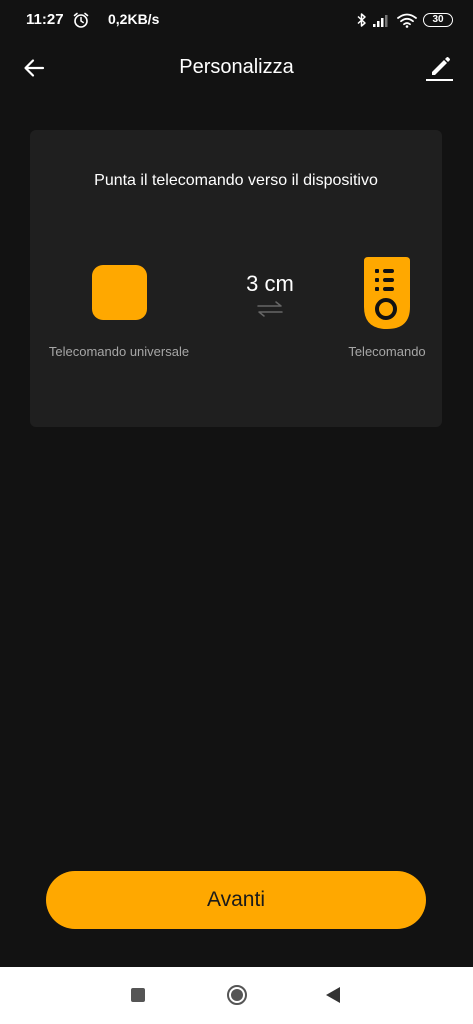 The height and width of the screenshot is (1024, 473). I want to click on edit-pencil-icon, so click(439, 69).